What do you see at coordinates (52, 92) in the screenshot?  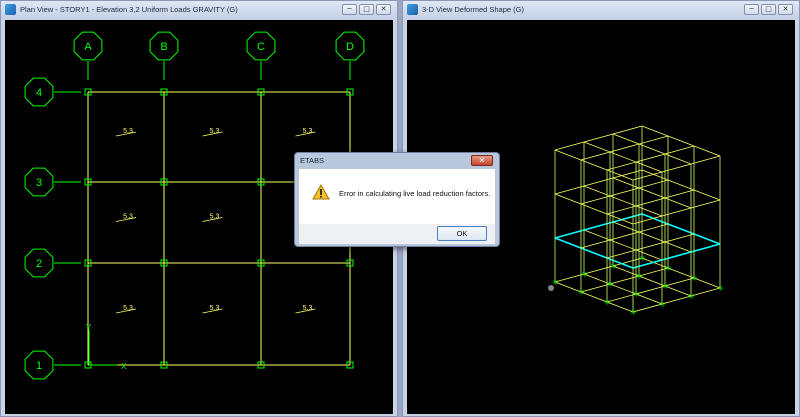 I see `grid-bubble-4: 4` at bounding box center [52, 92].